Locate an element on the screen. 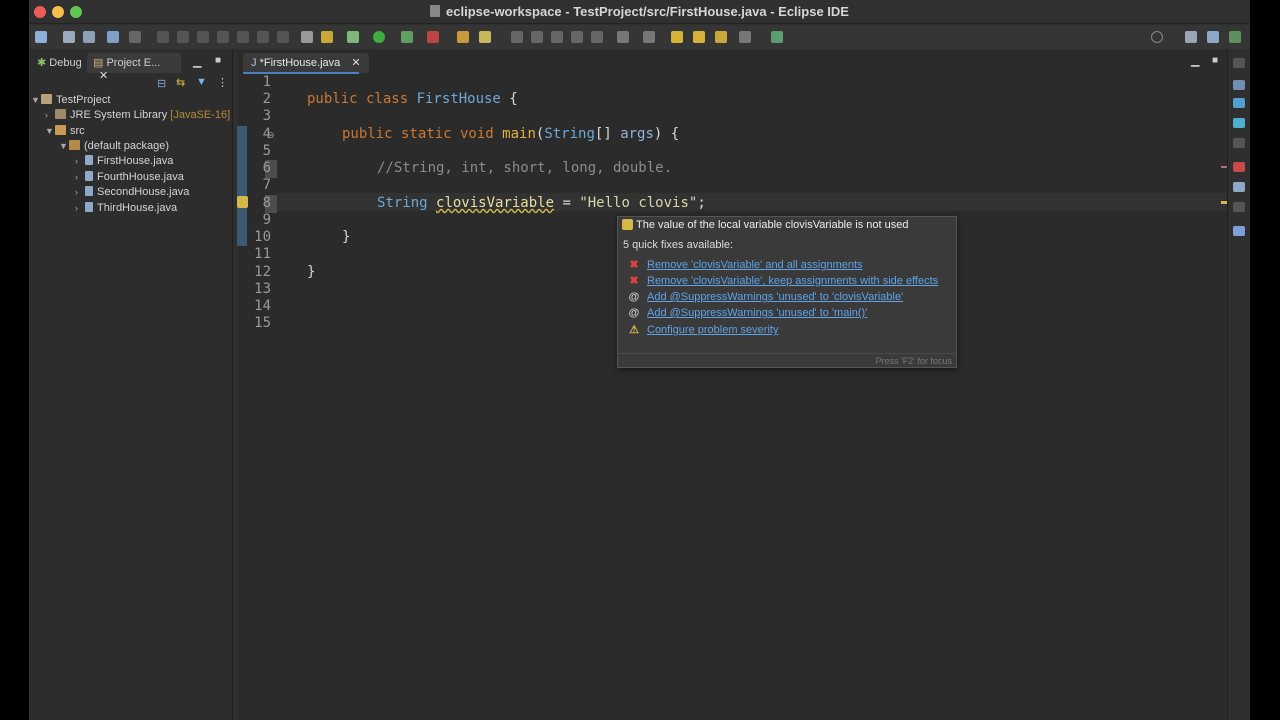 This screenshot has height=720, width=1280. external-tools-icon is located at coordinates (433, 37).